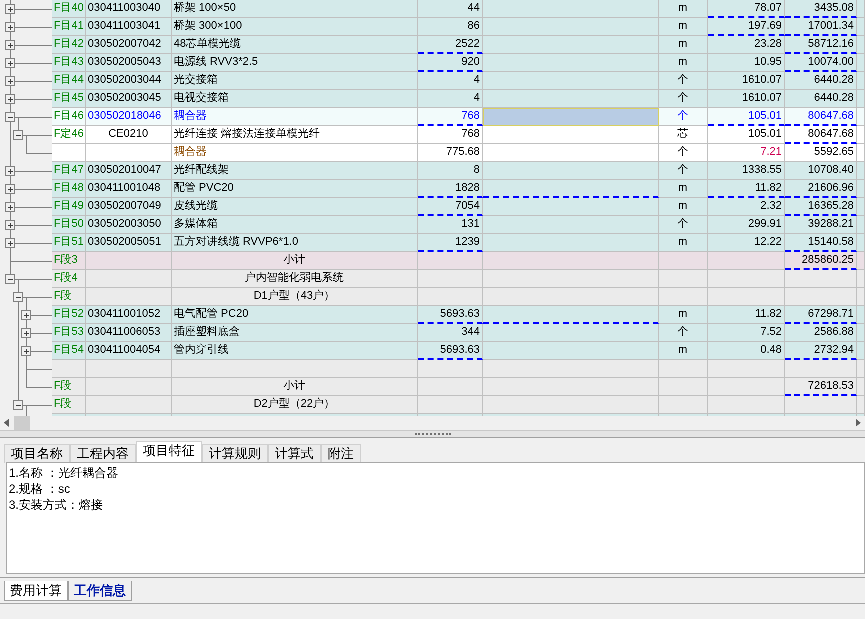 Image resolution: width=865 pixels, height=619 pixels. I want to click on tab: 附注, so click(341, 453).